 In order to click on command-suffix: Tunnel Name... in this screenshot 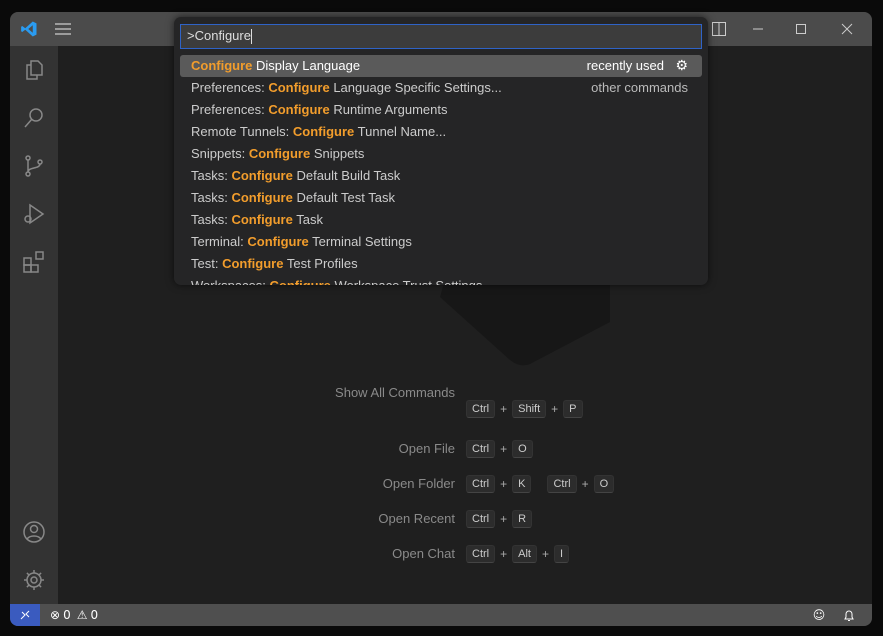, I will do `click(400, 131)`.